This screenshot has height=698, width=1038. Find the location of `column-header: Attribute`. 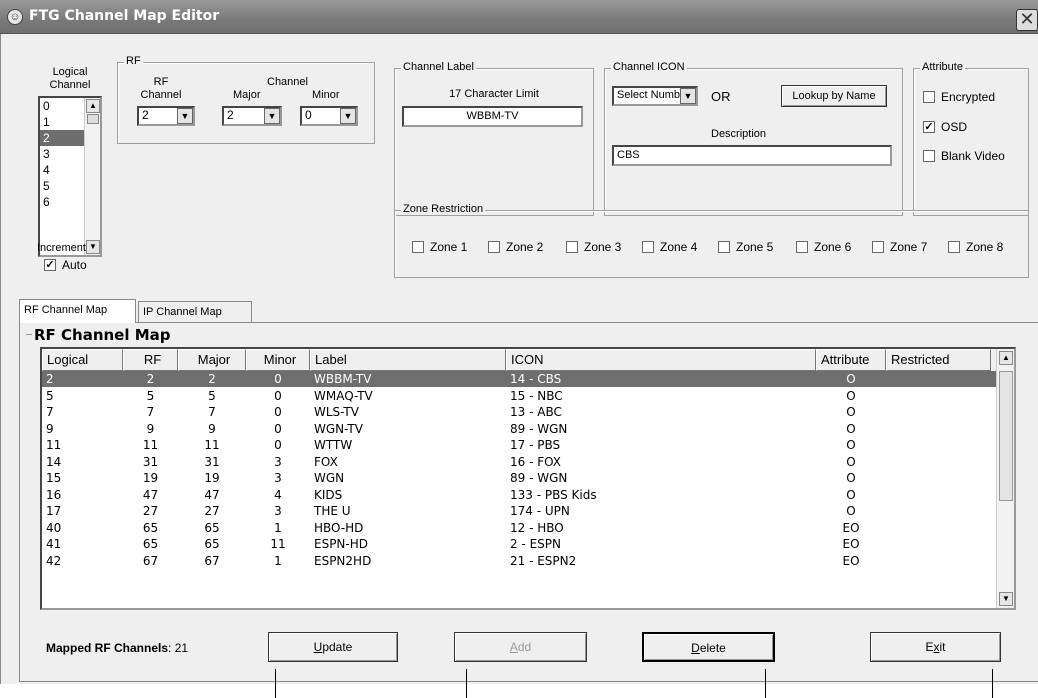

column-header: Attribute is located at coordinates (851, 360).